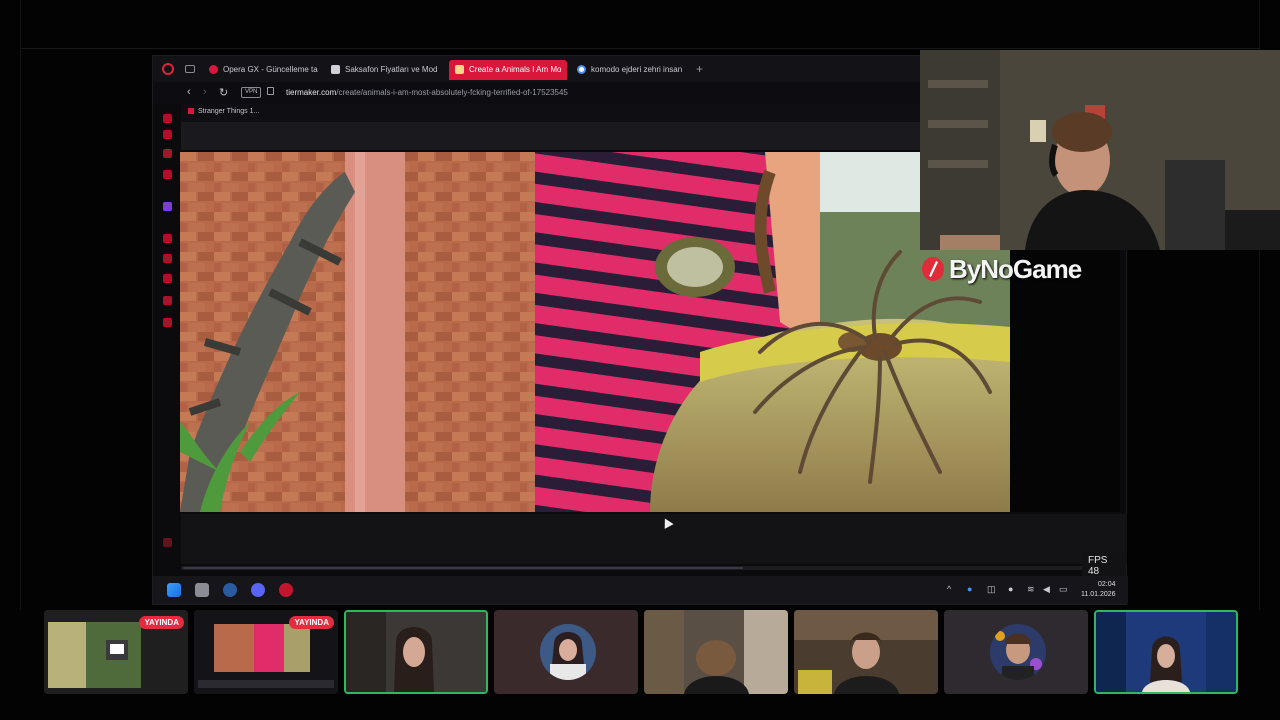 The image size is (1280, 720). I want to click on workspaces-icon, so click(190, 69).